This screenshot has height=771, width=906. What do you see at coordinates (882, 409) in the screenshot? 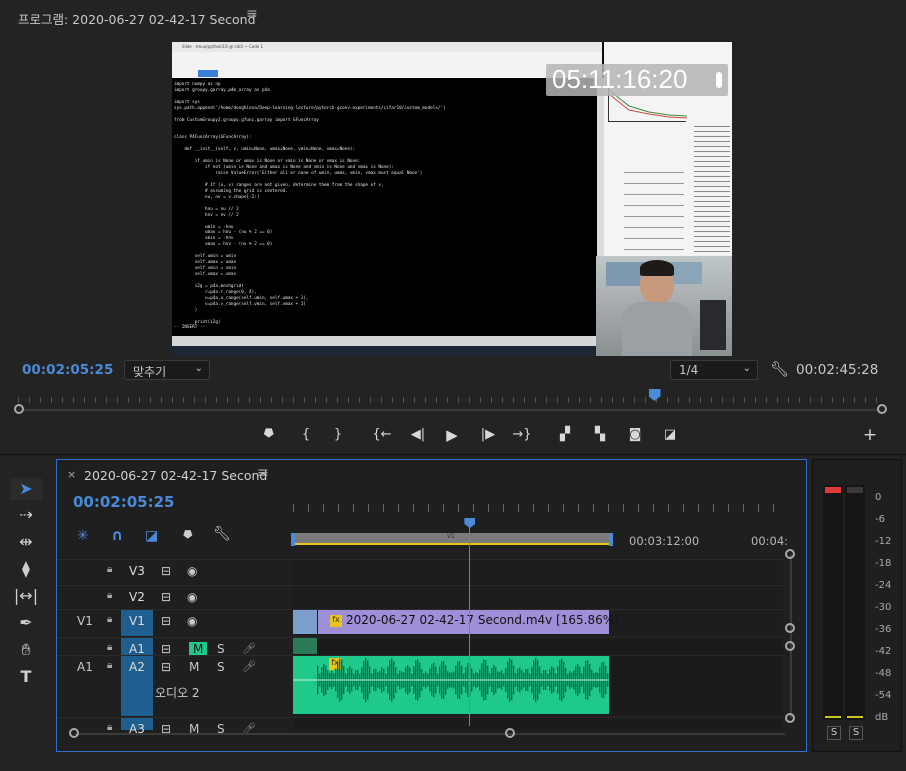
I see `zoom-handle-right` at bounding box center [882, 409].